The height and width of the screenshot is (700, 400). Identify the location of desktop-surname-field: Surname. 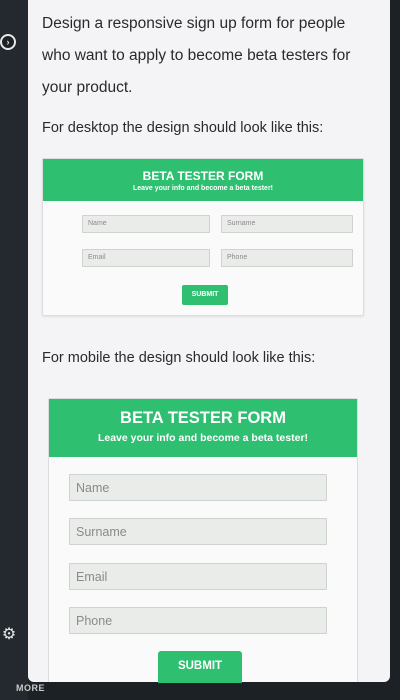
(287, 224).